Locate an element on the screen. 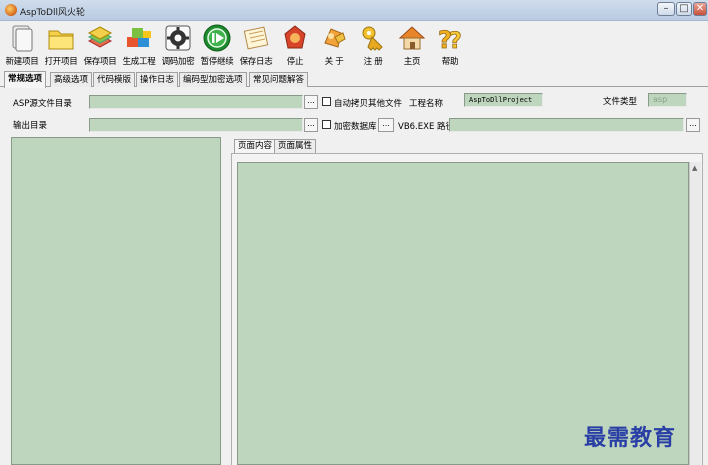 Image resolution: width=708 pixels, height=465 pixels. encrypt-db-checkbox is located at coordinates (326, 124).